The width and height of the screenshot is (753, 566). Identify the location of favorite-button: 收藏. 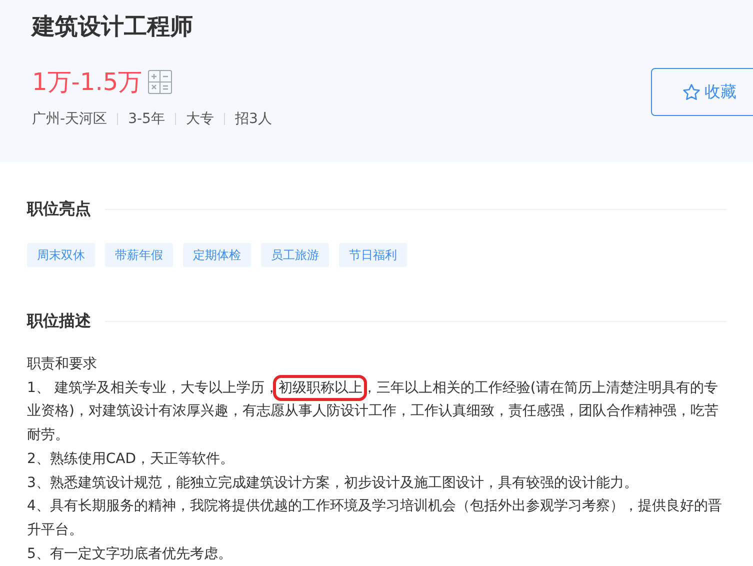
(702, 92).